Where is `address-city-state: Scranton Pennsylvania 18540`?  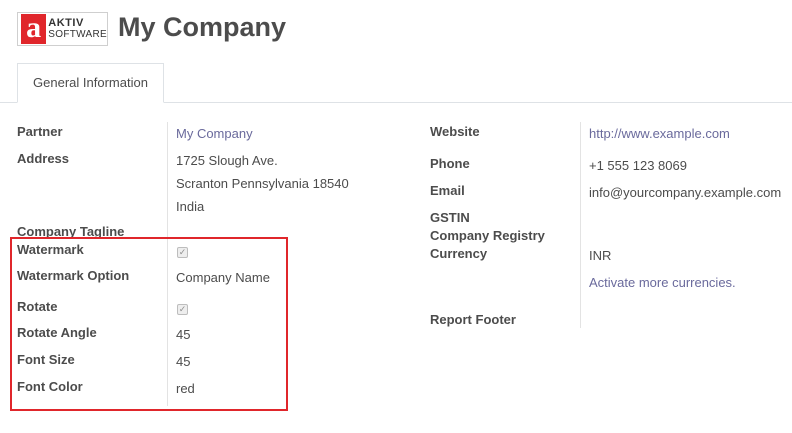 address-city-state: Scranton Pennsylvania 18540 is located at coordinates (262, 183).